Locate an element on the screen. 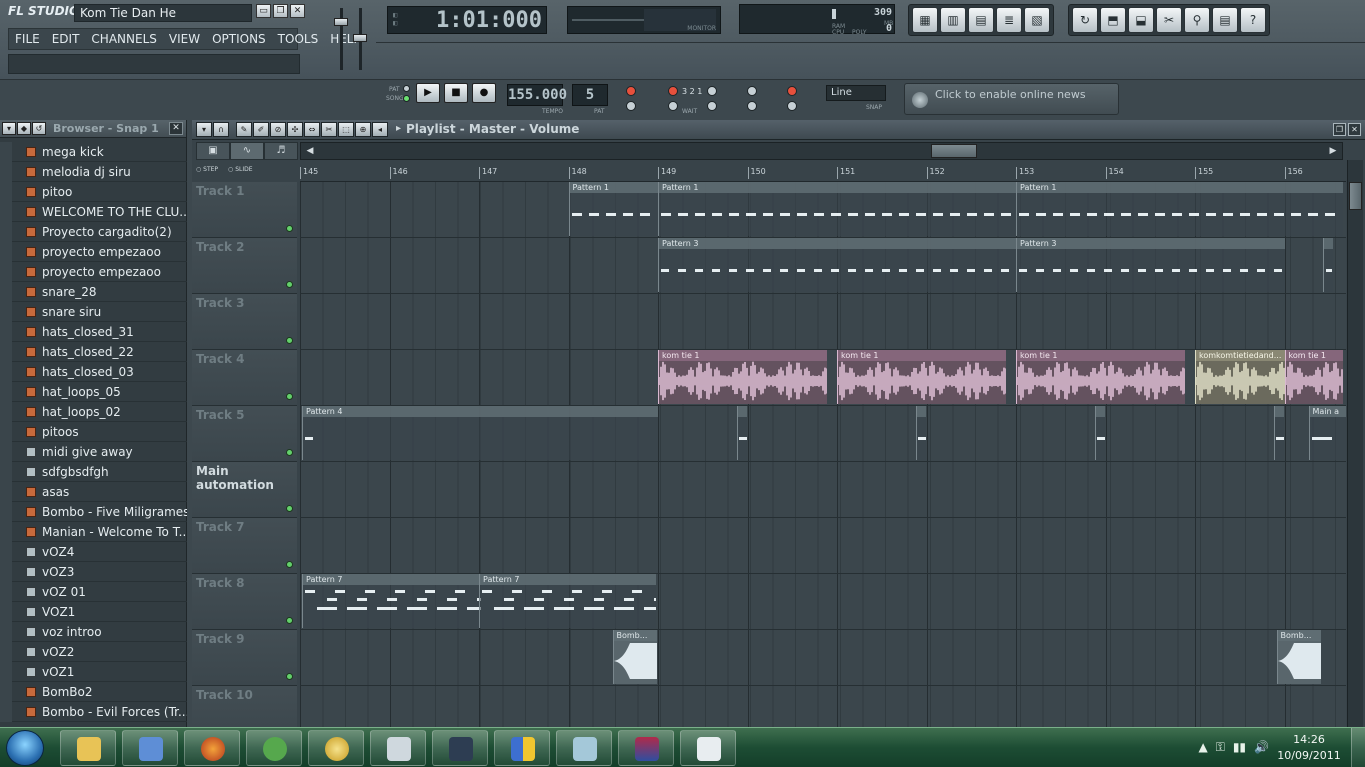  pattern-clip: Pattern 4 is located at coordinates (480, 433).